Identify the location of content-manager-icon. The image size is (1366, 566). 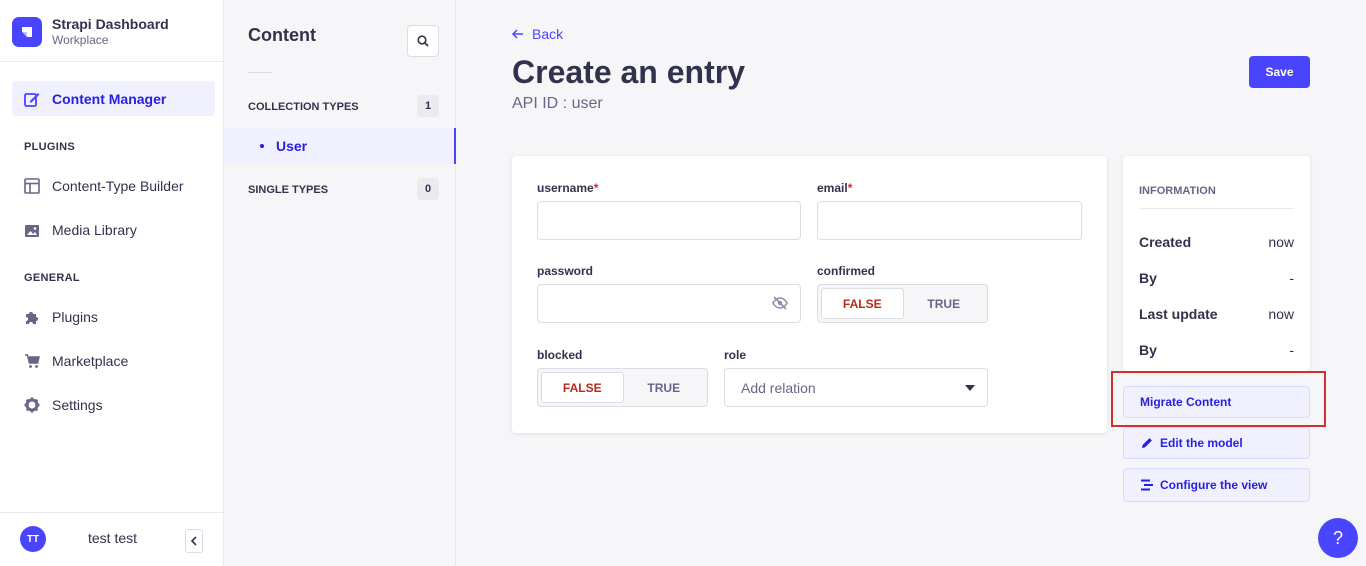
(32, 99).